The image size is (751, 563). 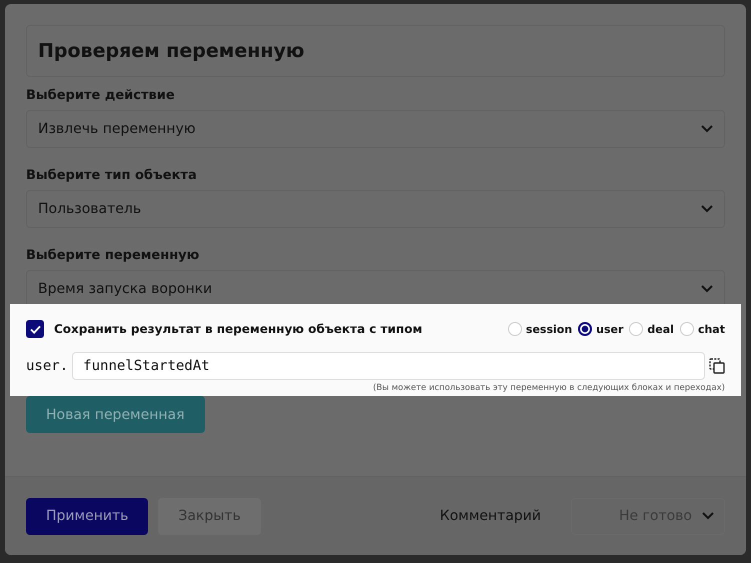 I want to click on input-field: funnelStartedAt, so click(x=388, y=366).